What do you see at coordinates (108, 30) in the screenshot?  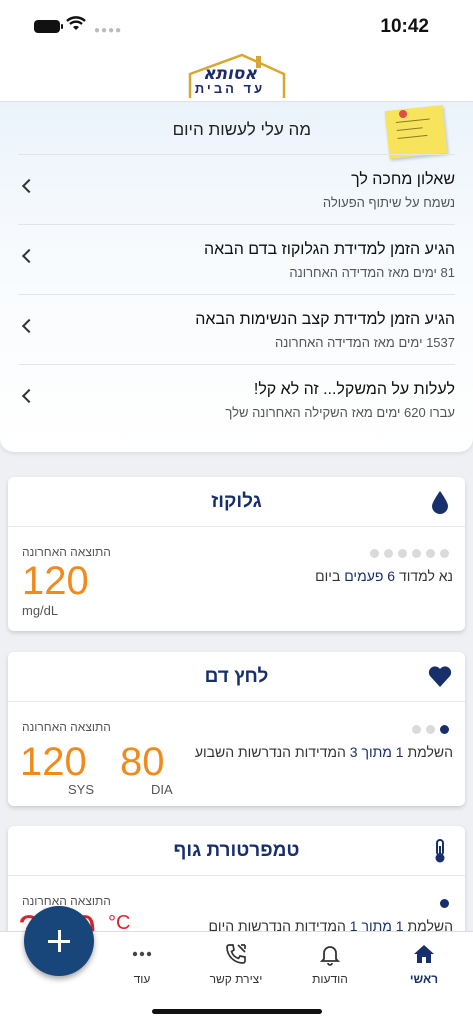 I see `signal-icon: ●●●●` at bounding box center [108, 30].